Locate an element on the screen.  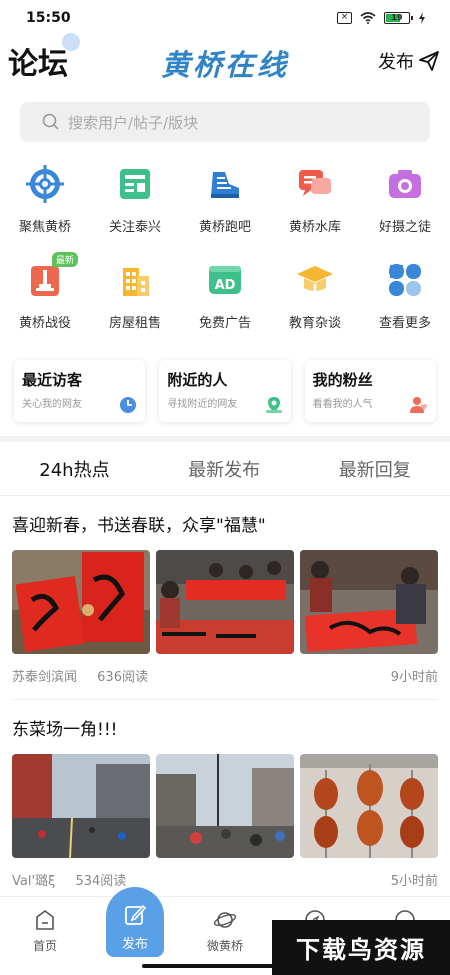
category-item-paoba: 黄桥跑吧 is located at coordinates (225, 210).